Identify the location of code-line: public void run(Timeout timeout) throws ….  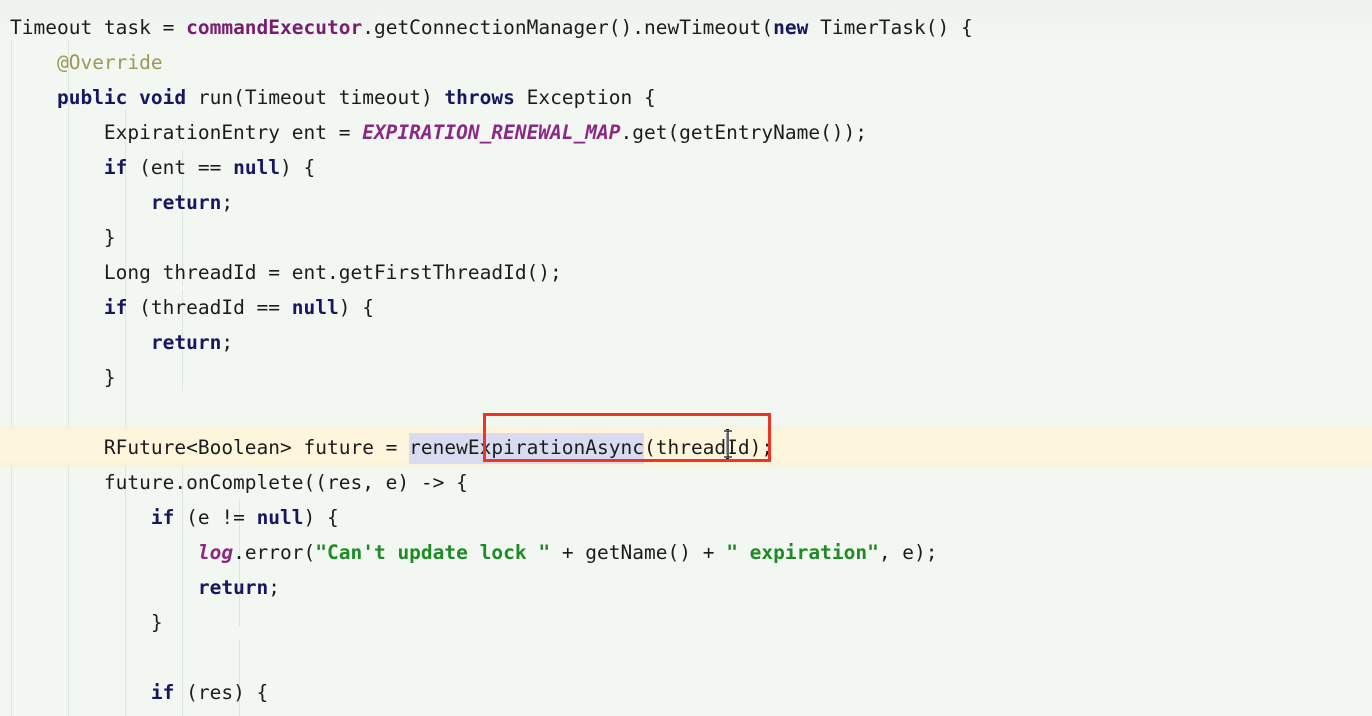
(686, 97).